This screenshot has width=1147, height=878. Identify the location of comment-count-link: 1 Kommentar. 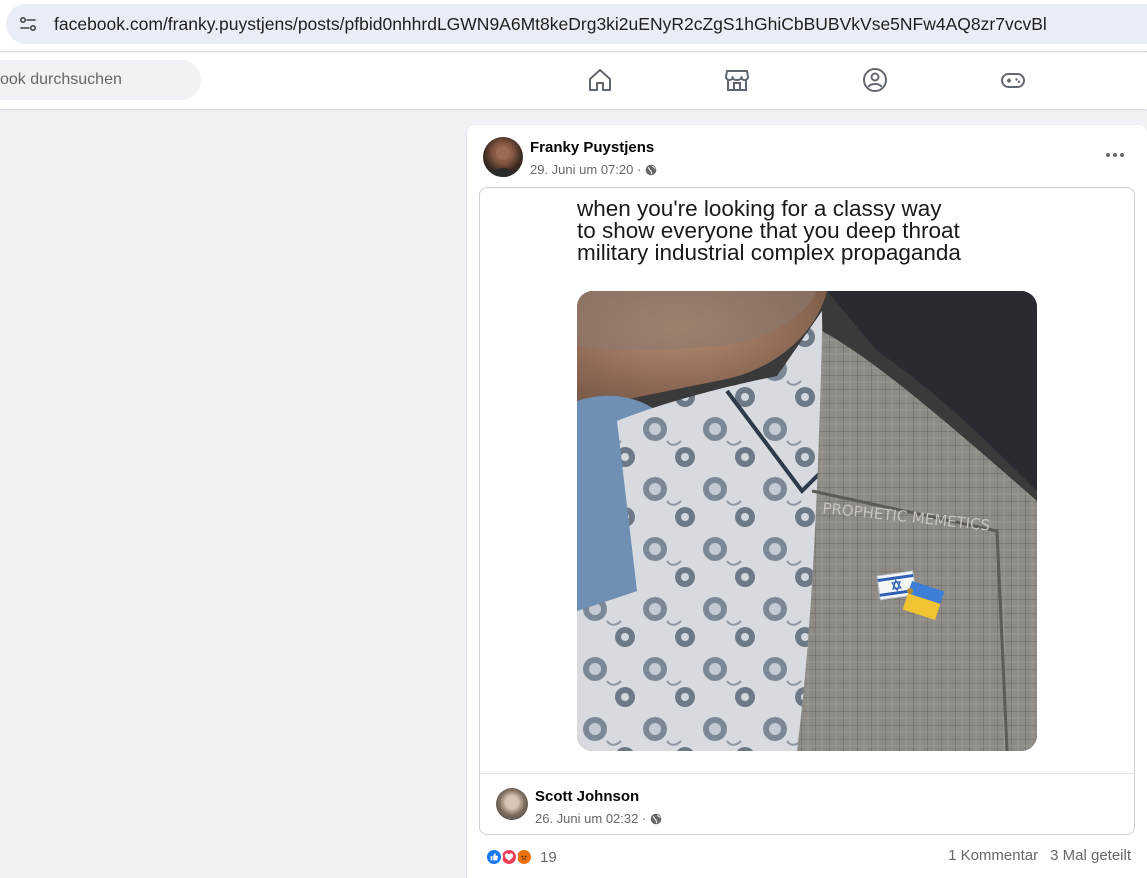
(993, 855).